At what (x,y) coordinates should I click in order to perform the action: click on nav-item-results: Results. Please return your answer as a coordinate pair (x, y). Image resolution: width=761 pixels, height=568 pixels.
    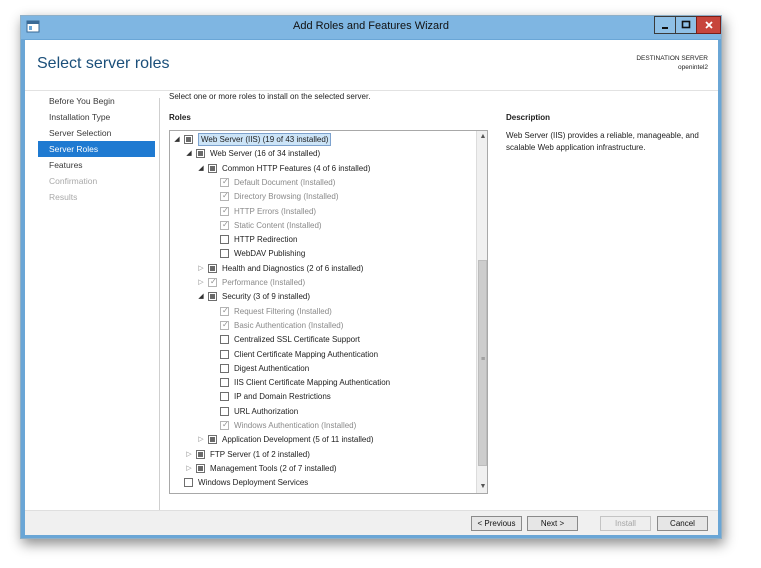
    Looking at the image, I should click on (63, 197).